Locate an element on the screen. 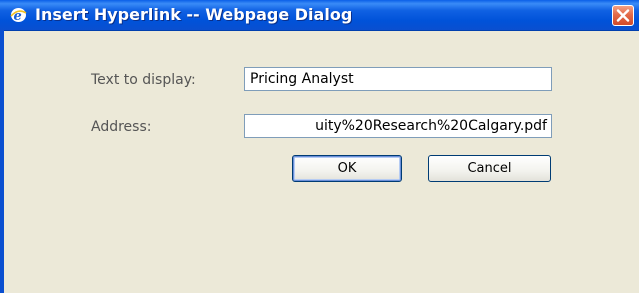 This screenshot has height=293, width=639. close-button is located at coordinates (623, 15).